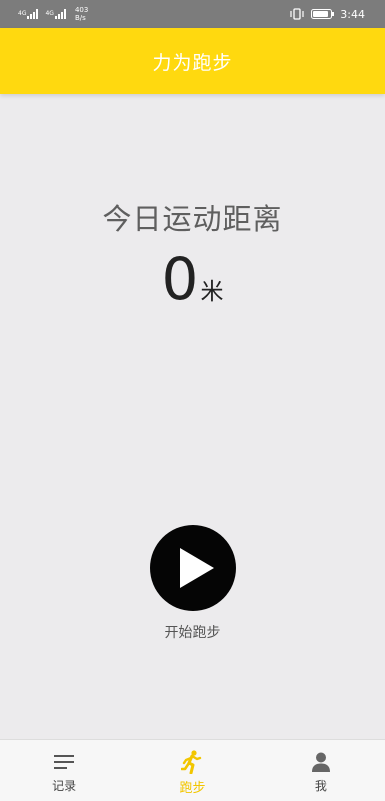 This screenshot has height=801, width=385. Describe the element at coordinates (192, 788) in the screenshot. I see `nav-label-run: 跑步` at that location.